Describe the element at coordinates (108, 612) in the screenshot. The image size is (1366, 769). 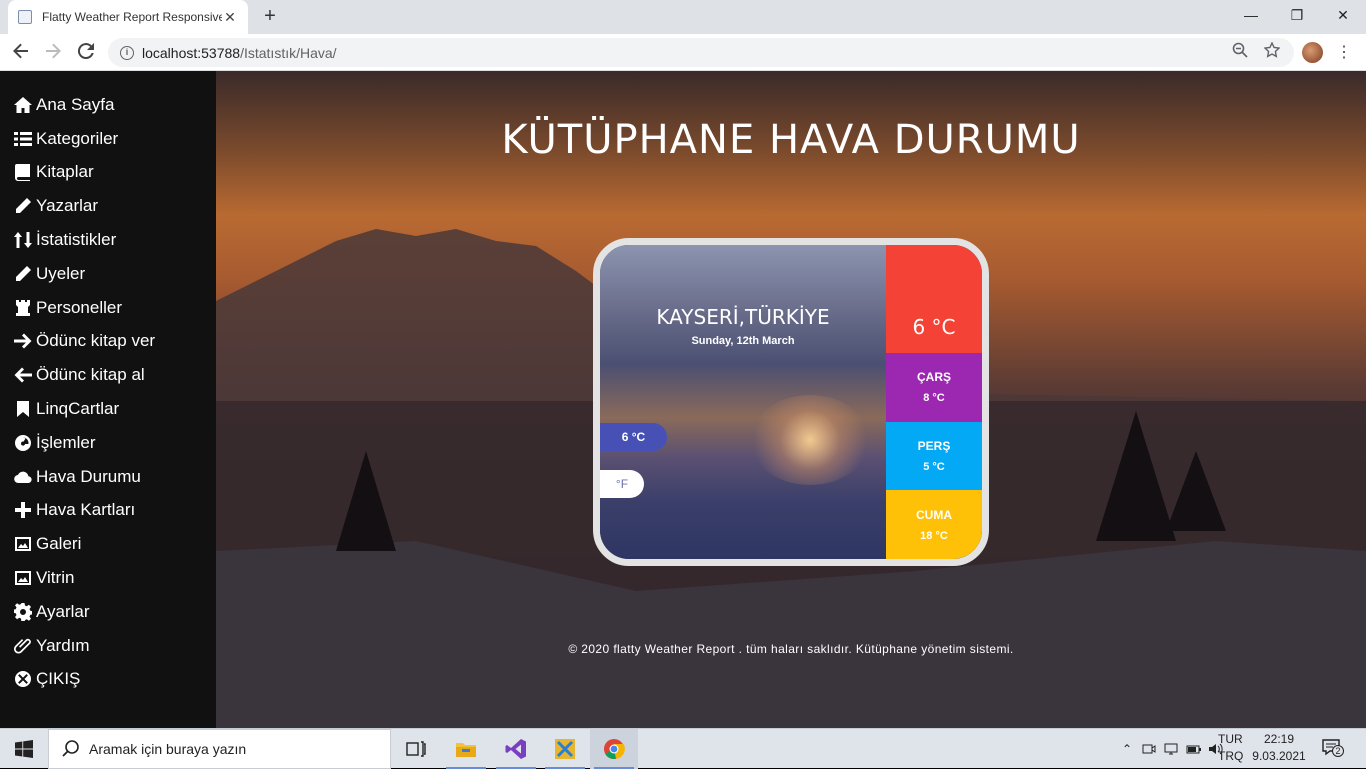
I see `sidebar-item-ayarlar: Ayarlar` at that location.